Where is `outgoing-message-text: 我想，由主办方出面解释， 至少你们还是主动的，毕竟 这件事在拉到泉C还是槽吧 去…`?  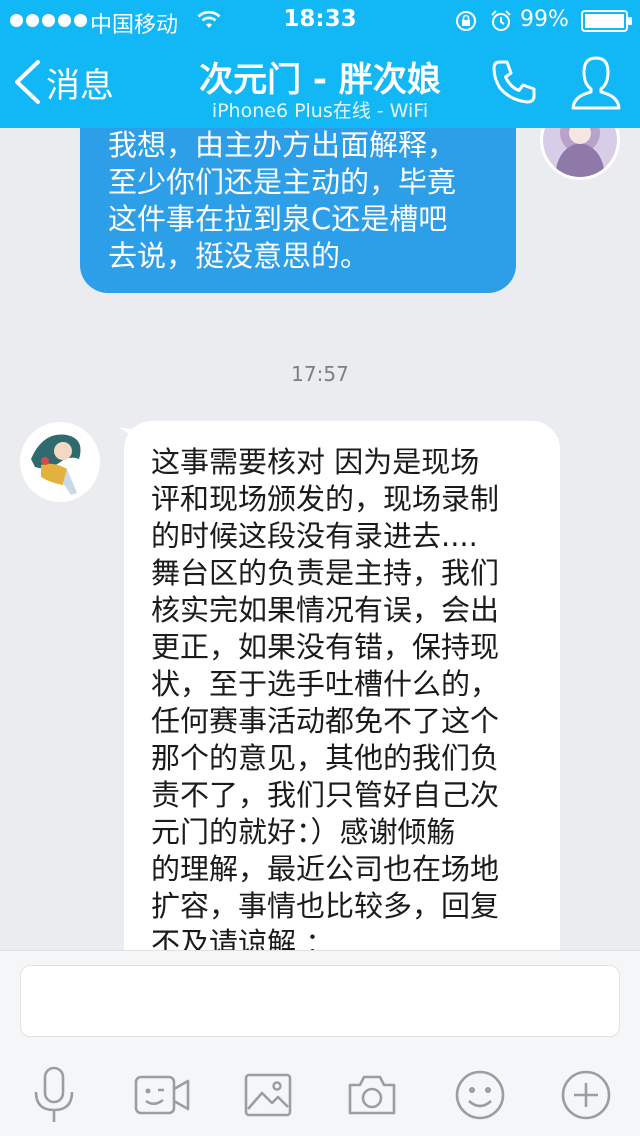
outgoing-message-text: 我想，由主办方出面解释， 至少你们还是主动的，毕竟 这件事在拉到泉C还是槽吧 去… is located at coordinates (282, 200).